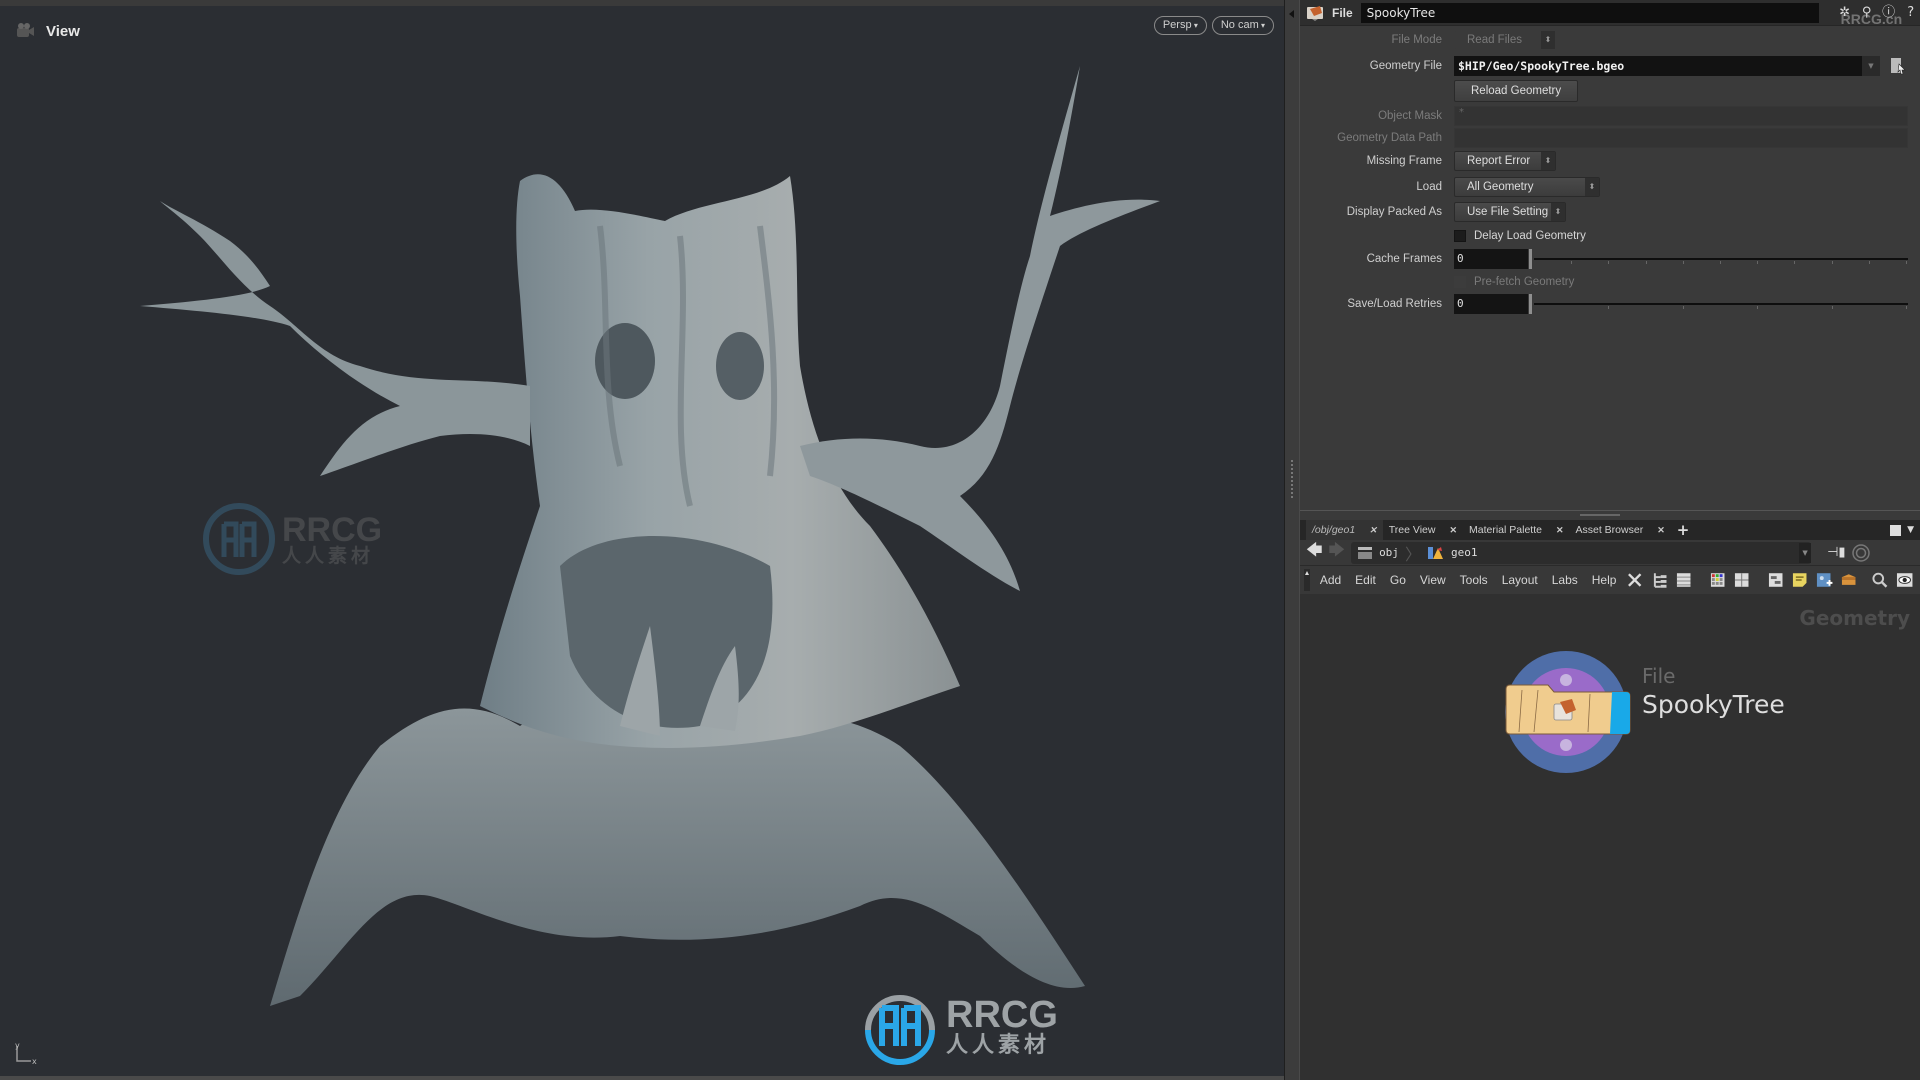 The image size is (1920, 1080). I want to click on svg-text: x, so click(34, 1061).